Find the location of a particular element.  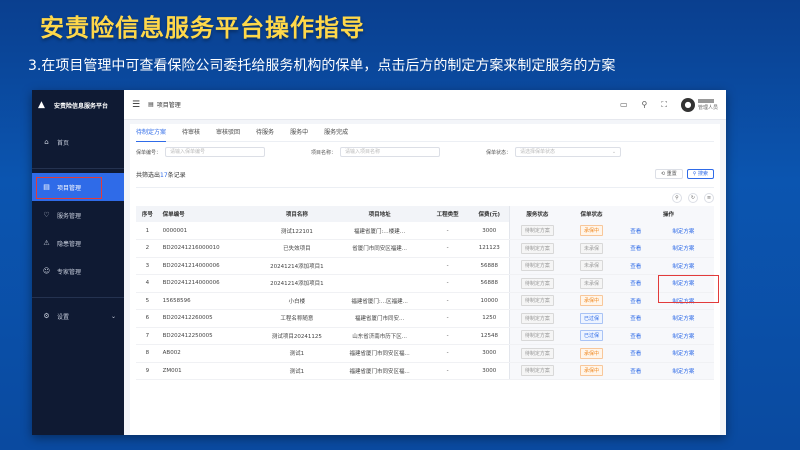

row-number: 5 is located at coordinates (147, 301).